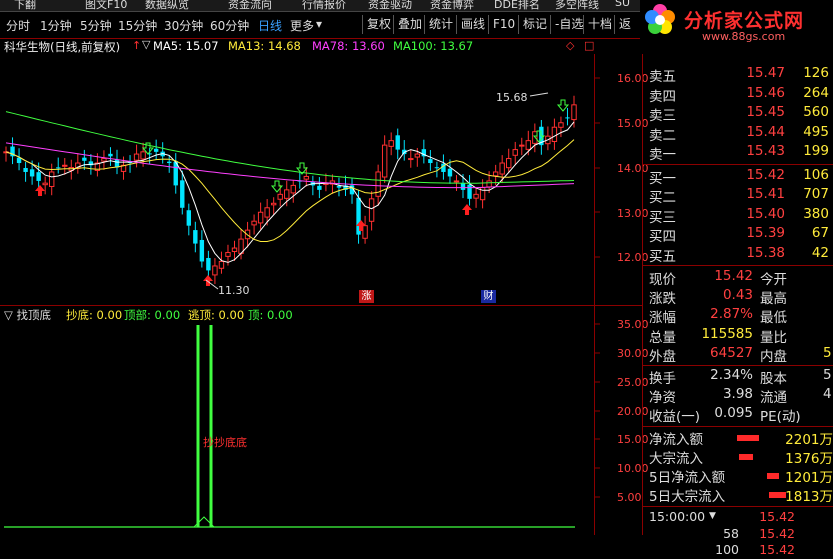 The image size is (833, 559). What do you see at coordinates (738, 153) in the screenshot?
I see `ask-row: 卖一 15.43 199` at bounding box center [738, 153].